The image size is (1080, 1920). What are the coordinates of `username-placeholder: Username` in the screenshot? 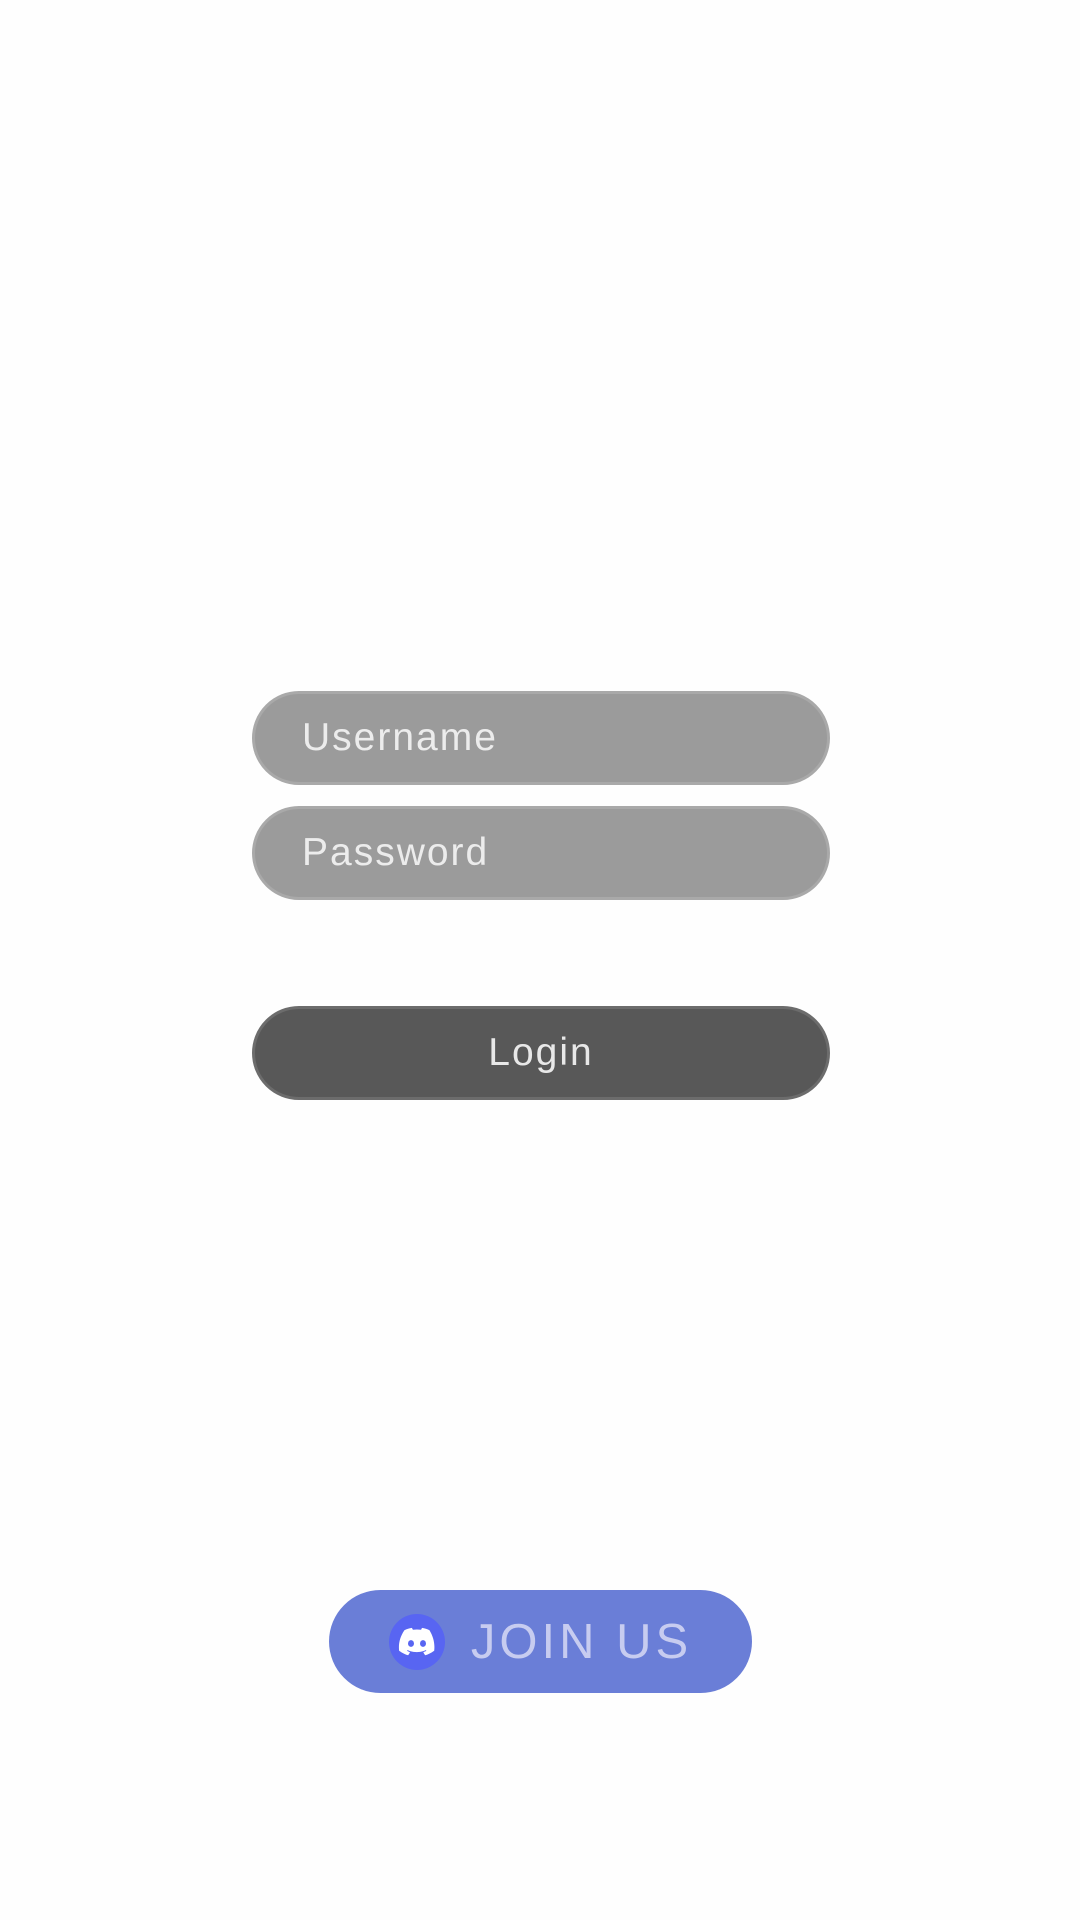 It's located at (400, 737).